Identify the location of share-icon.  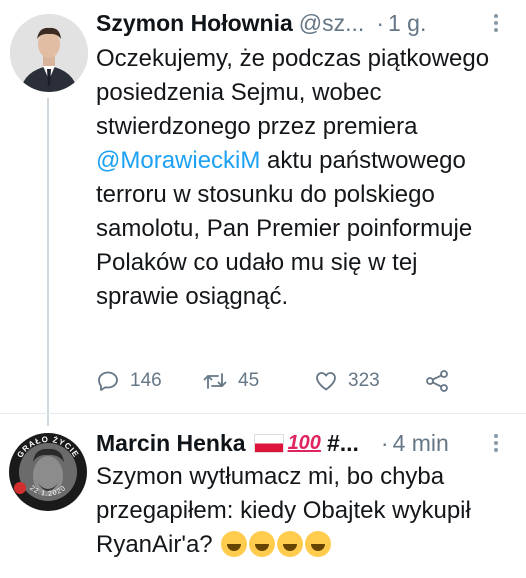
(437, 381).